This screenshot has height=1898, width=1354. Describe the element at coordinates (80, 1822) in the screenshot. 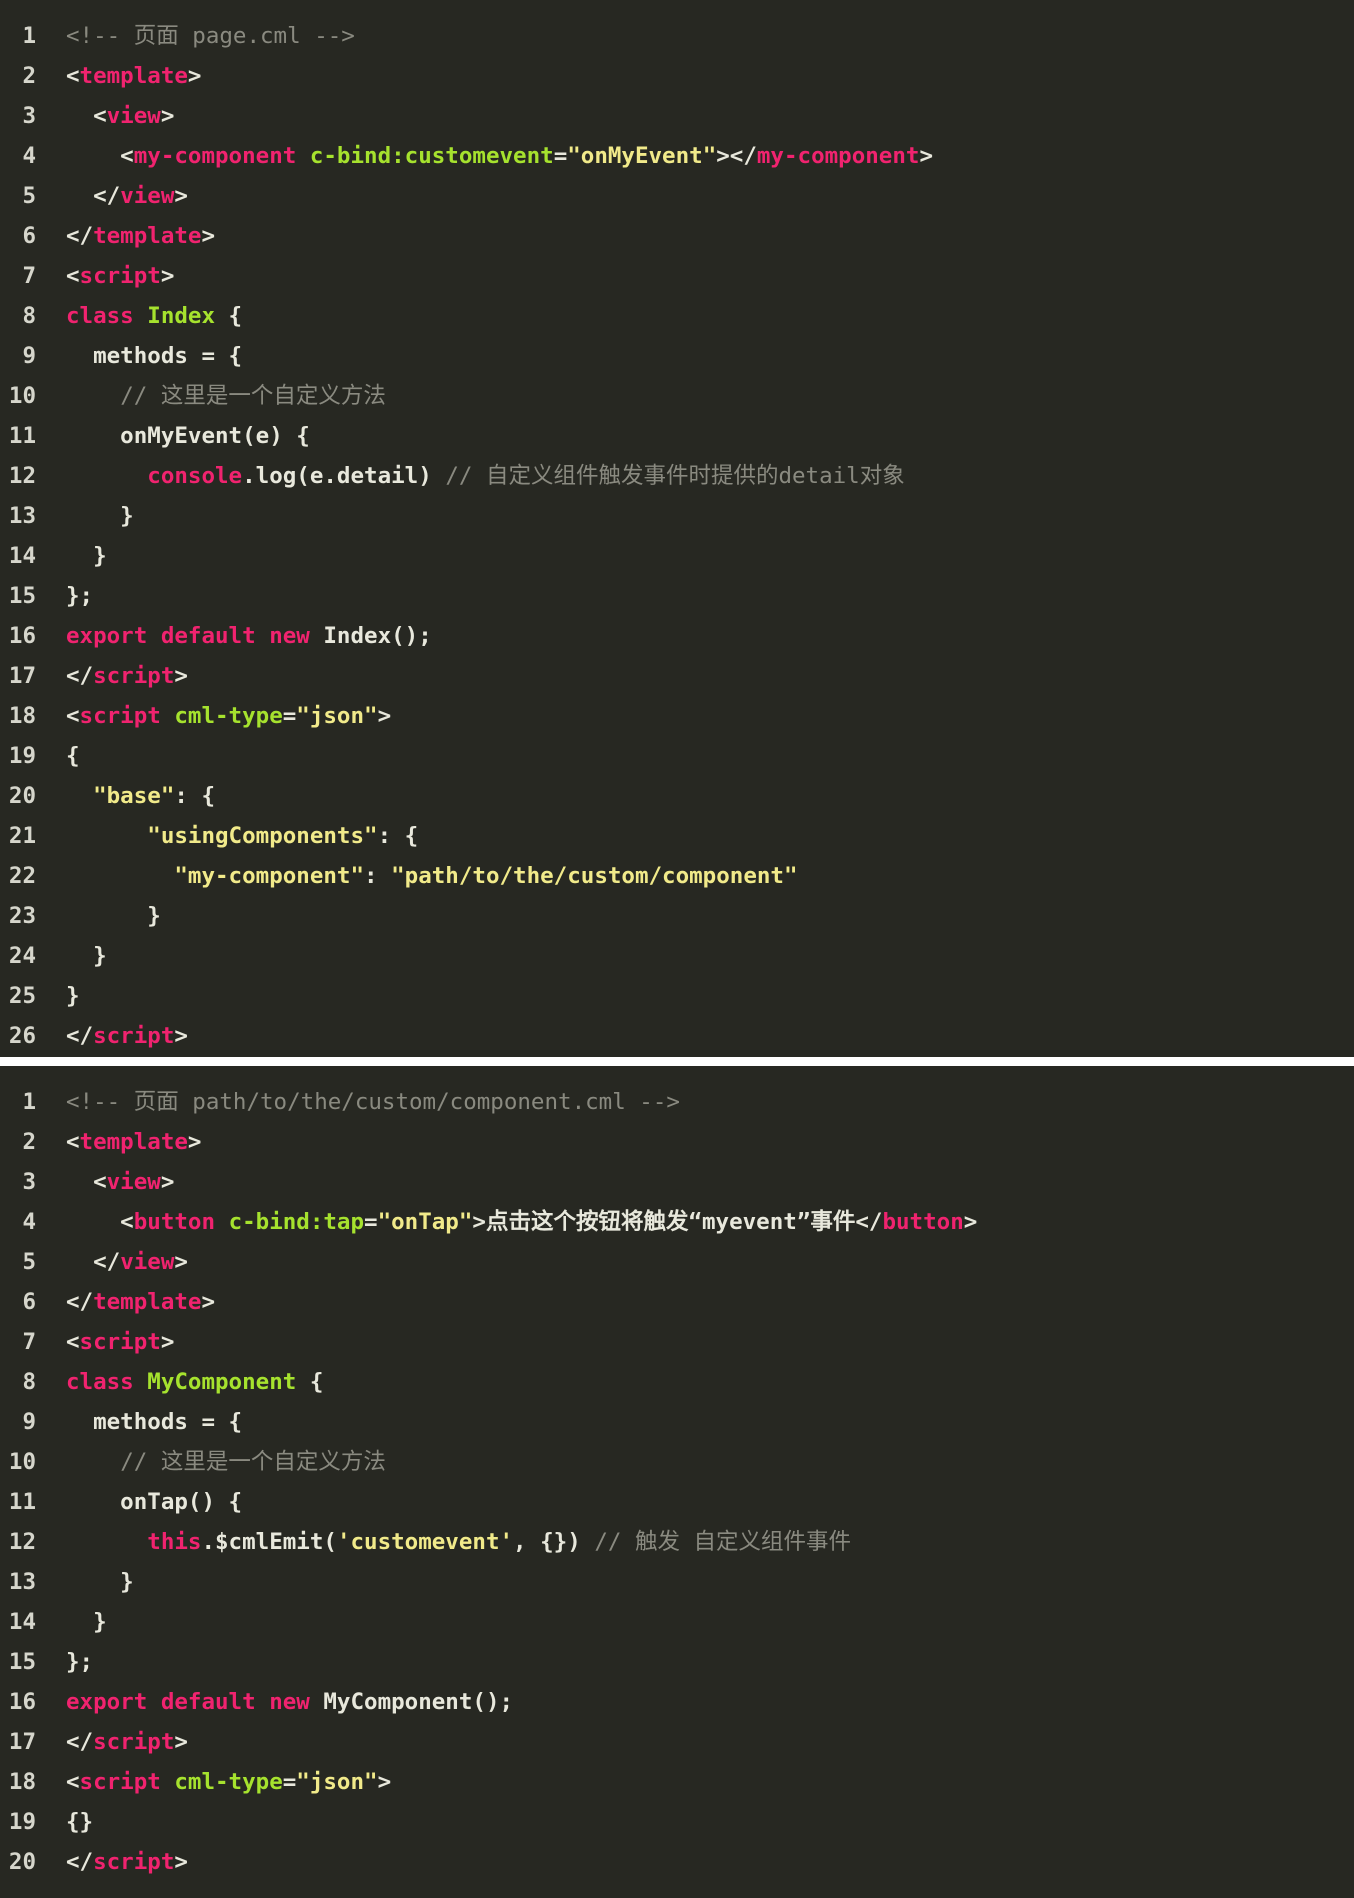

I see `code-token-plain: {}` at that location.